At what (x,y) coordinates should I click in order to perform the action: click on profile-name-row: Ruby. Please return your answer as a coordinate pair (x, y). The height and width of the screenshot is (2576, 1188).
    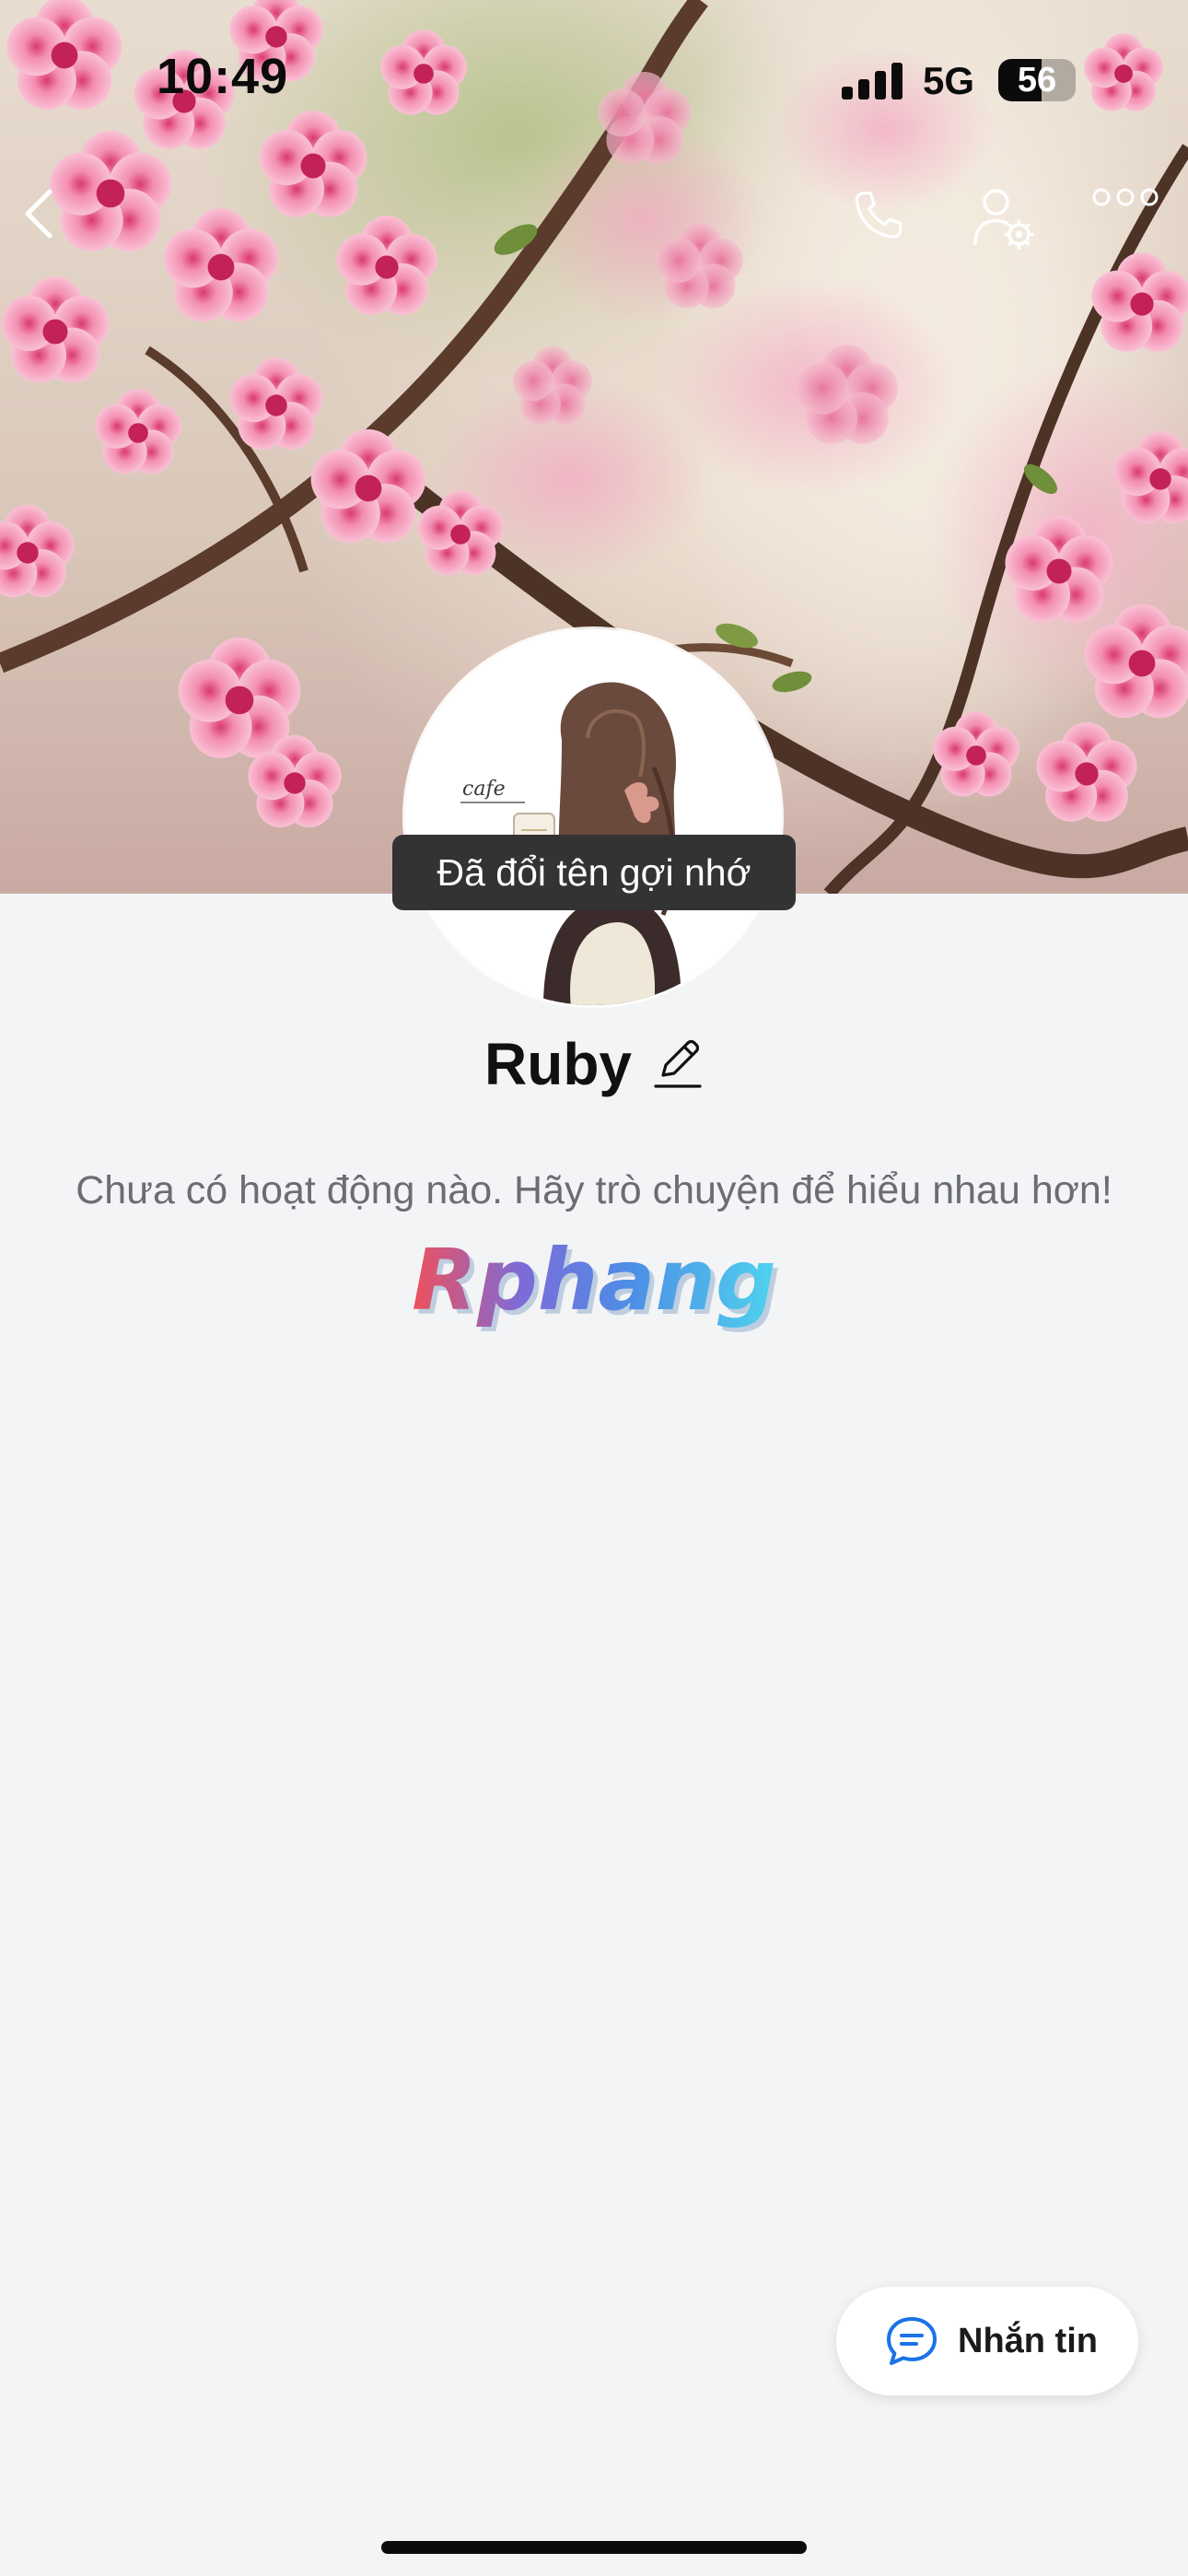
    Looking at the image, I should click on (594, 1064).